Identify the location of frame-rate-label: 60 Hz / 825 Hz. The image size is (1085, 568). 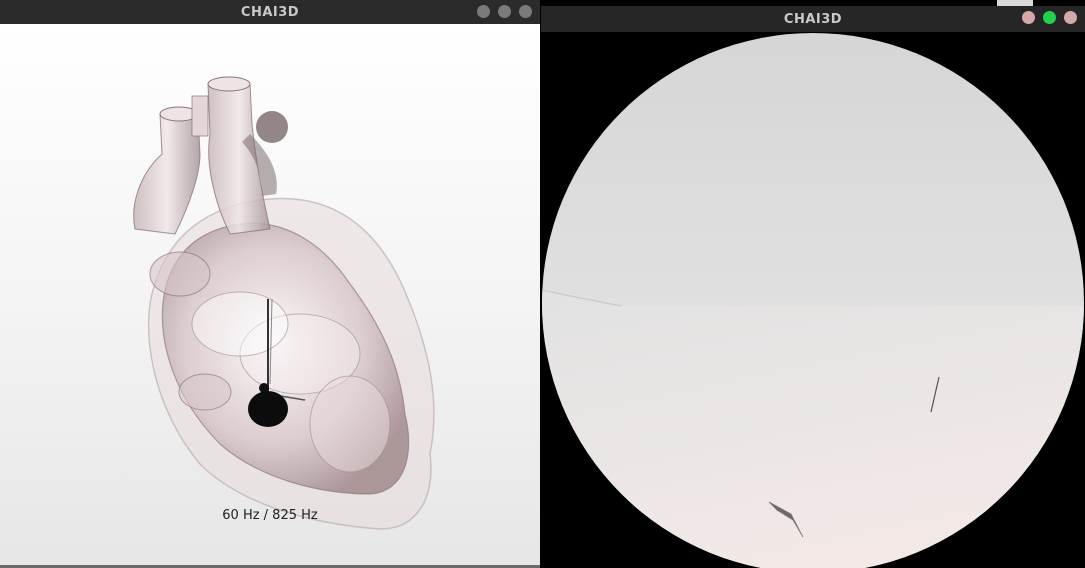
(270, 515).